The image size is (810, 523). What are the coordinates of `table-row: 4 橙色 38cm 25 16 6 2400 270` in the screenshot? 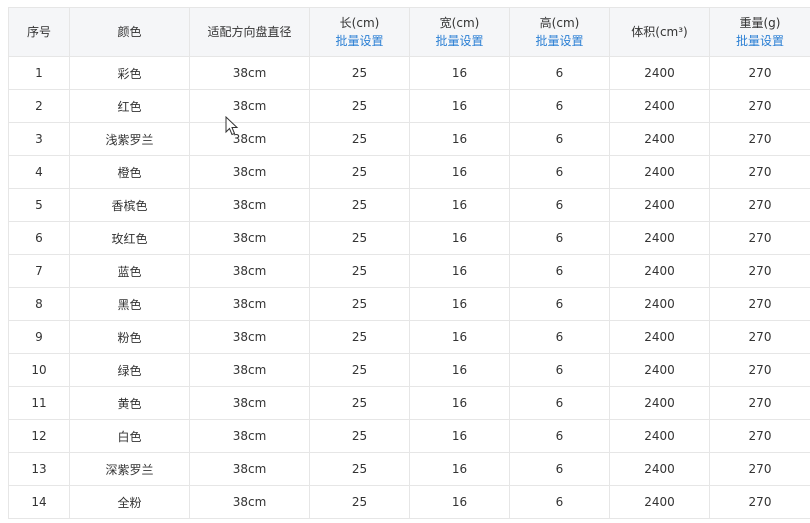 It's located at (409, 172).